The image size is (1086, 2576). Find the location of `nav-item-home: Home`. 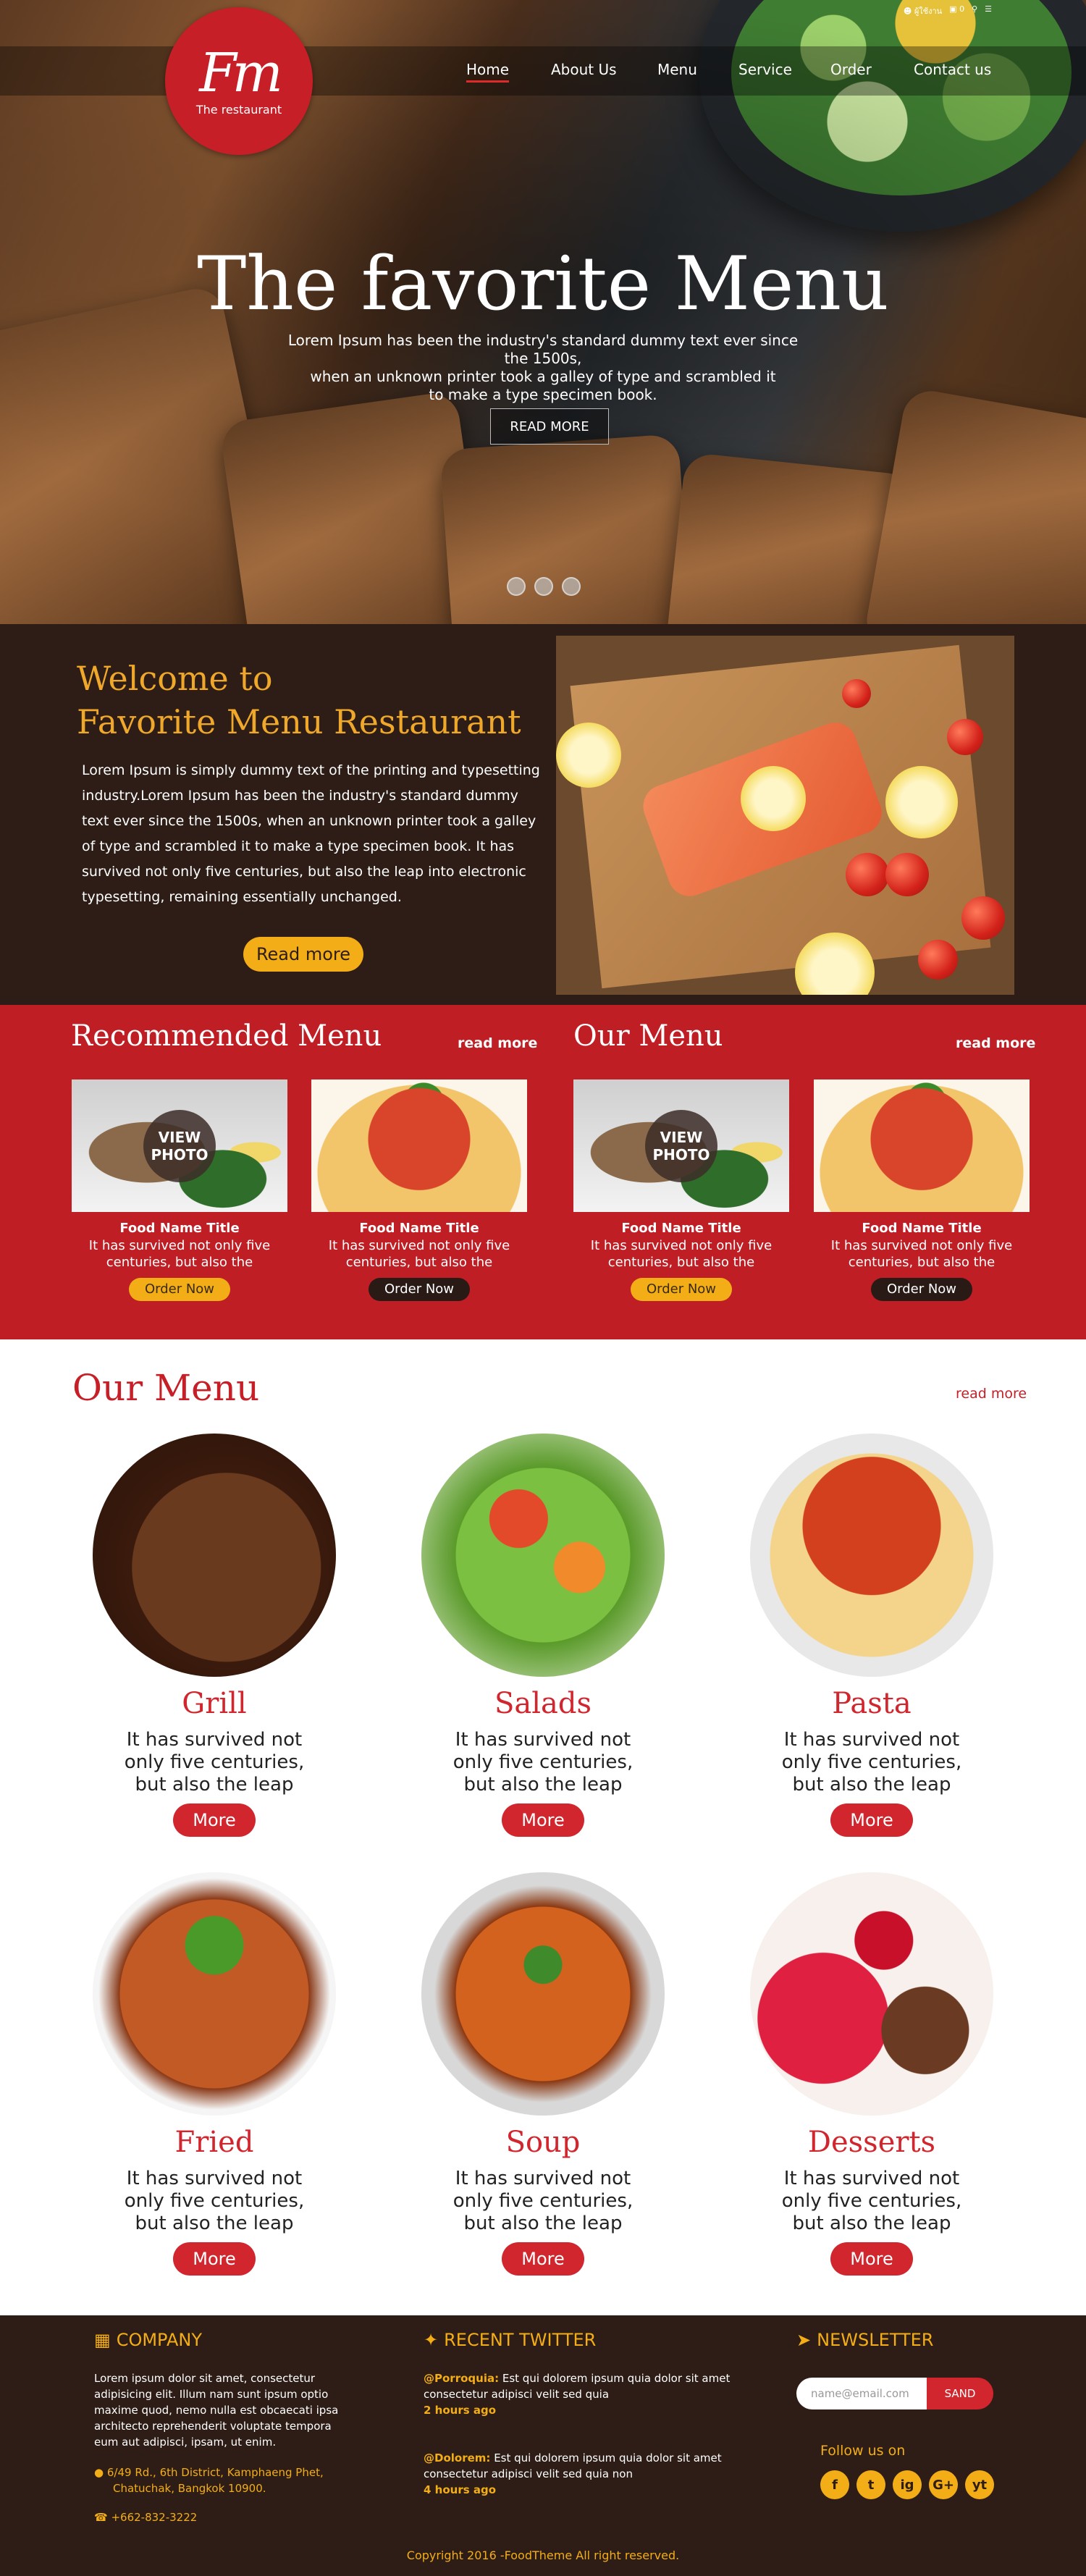

nav-item-home: Home is located at coordinates (488, 72).